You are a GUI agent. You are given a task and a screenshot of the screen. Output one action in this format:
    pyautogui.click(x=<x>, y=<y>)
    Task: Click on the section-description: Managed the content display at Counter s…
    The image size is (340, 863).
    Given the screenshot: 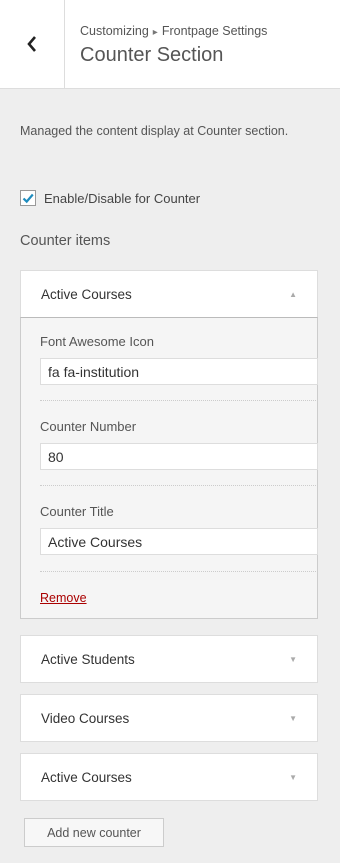 What is the action you would take?
    pyautogui.click(x=154, y=131)
    